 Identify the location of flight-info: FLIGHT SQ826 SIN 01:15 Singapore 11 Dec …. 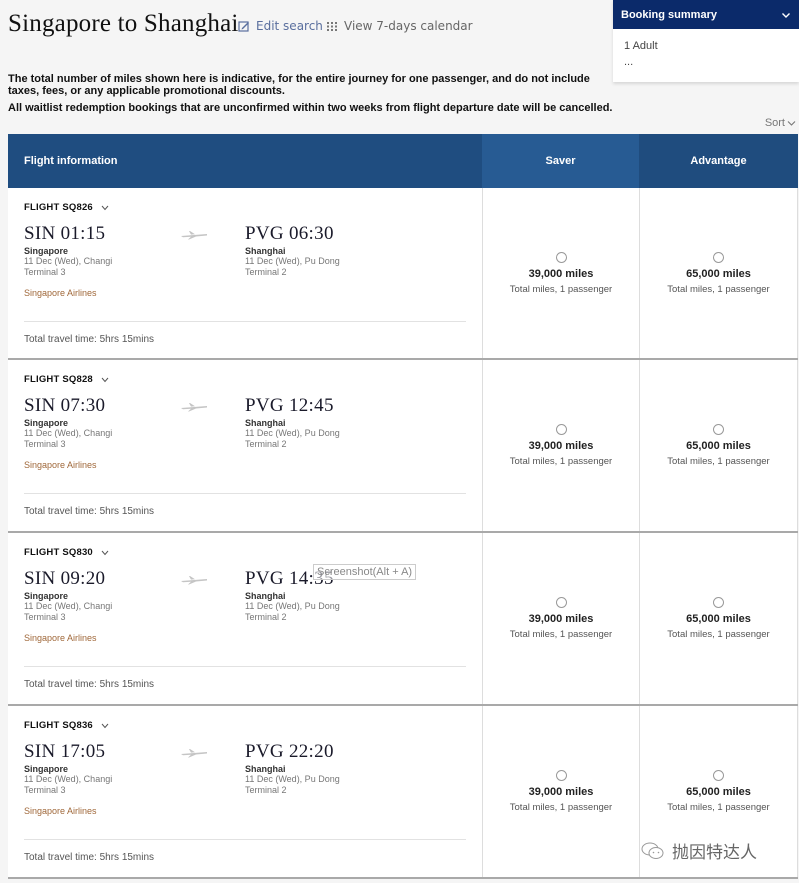
(245, 273).